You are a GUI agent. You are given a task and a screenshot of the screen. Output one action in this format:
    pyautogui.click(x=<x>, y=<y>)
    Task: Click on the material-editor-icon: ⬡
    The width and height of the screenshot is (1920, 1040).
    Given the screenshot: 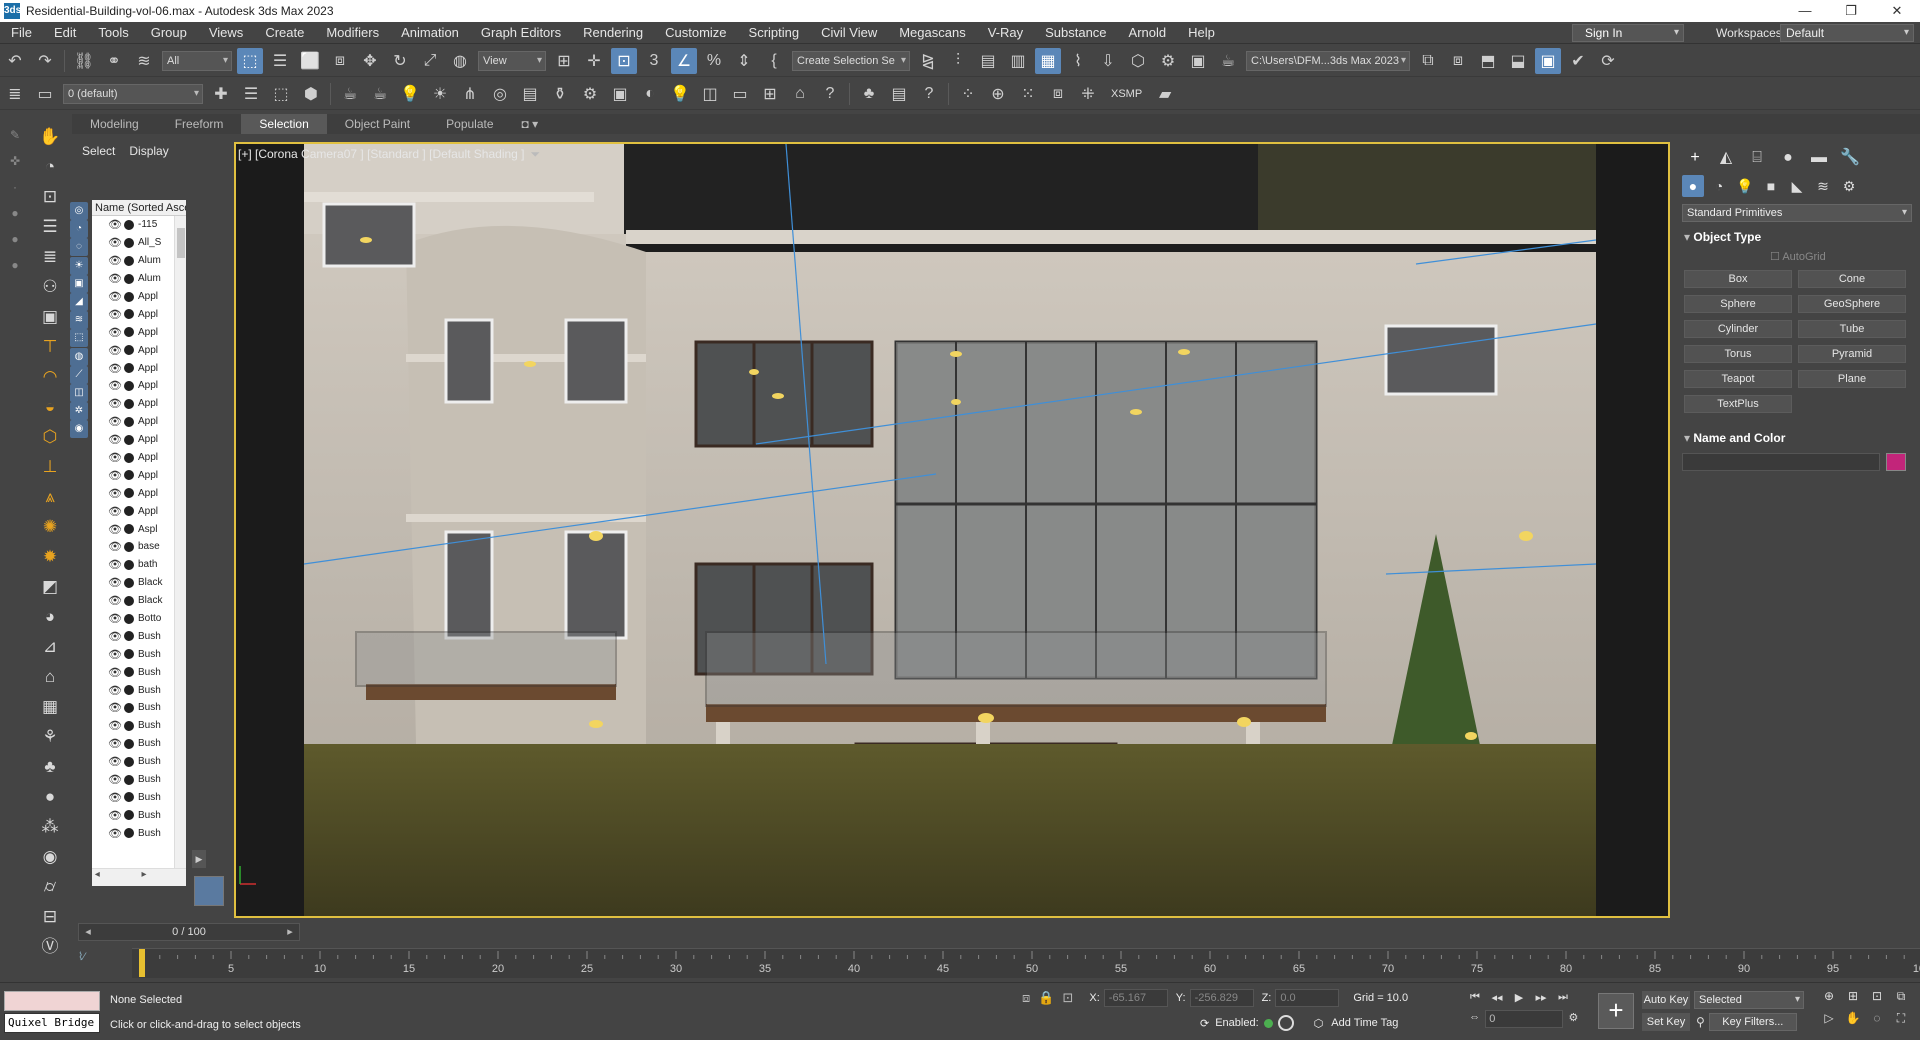 What is the action you would take?
    pyautogui.click(x=1138, y=61)
    